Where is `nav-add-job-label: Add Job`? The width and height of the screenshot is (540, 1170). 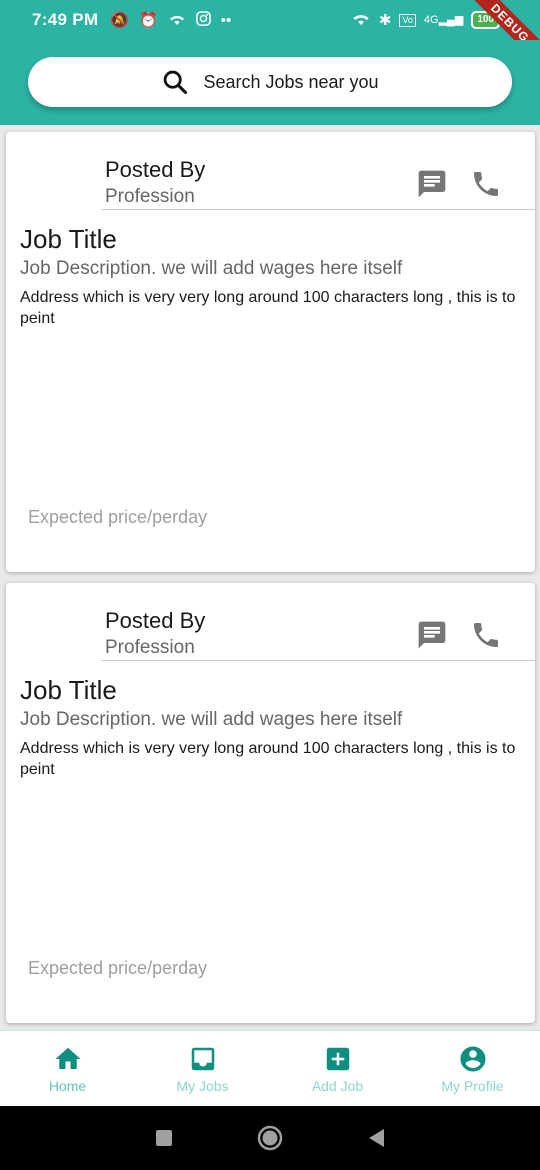 nav-add-job-label: Add Job is located at coordinates (337, 1085).